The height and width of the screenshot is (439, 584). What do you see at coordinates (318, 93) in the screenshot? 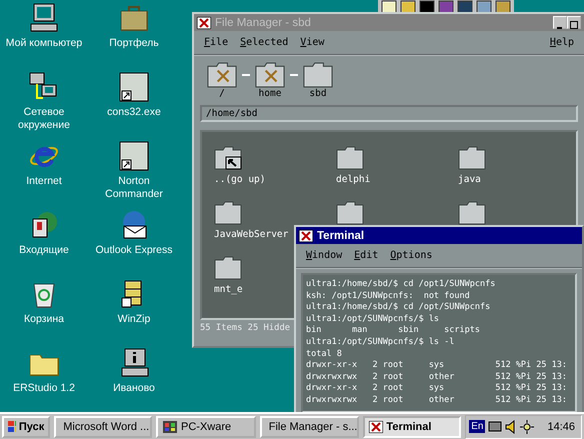
I see `path-segment-label: sbd` at bounding box center [318, 93].